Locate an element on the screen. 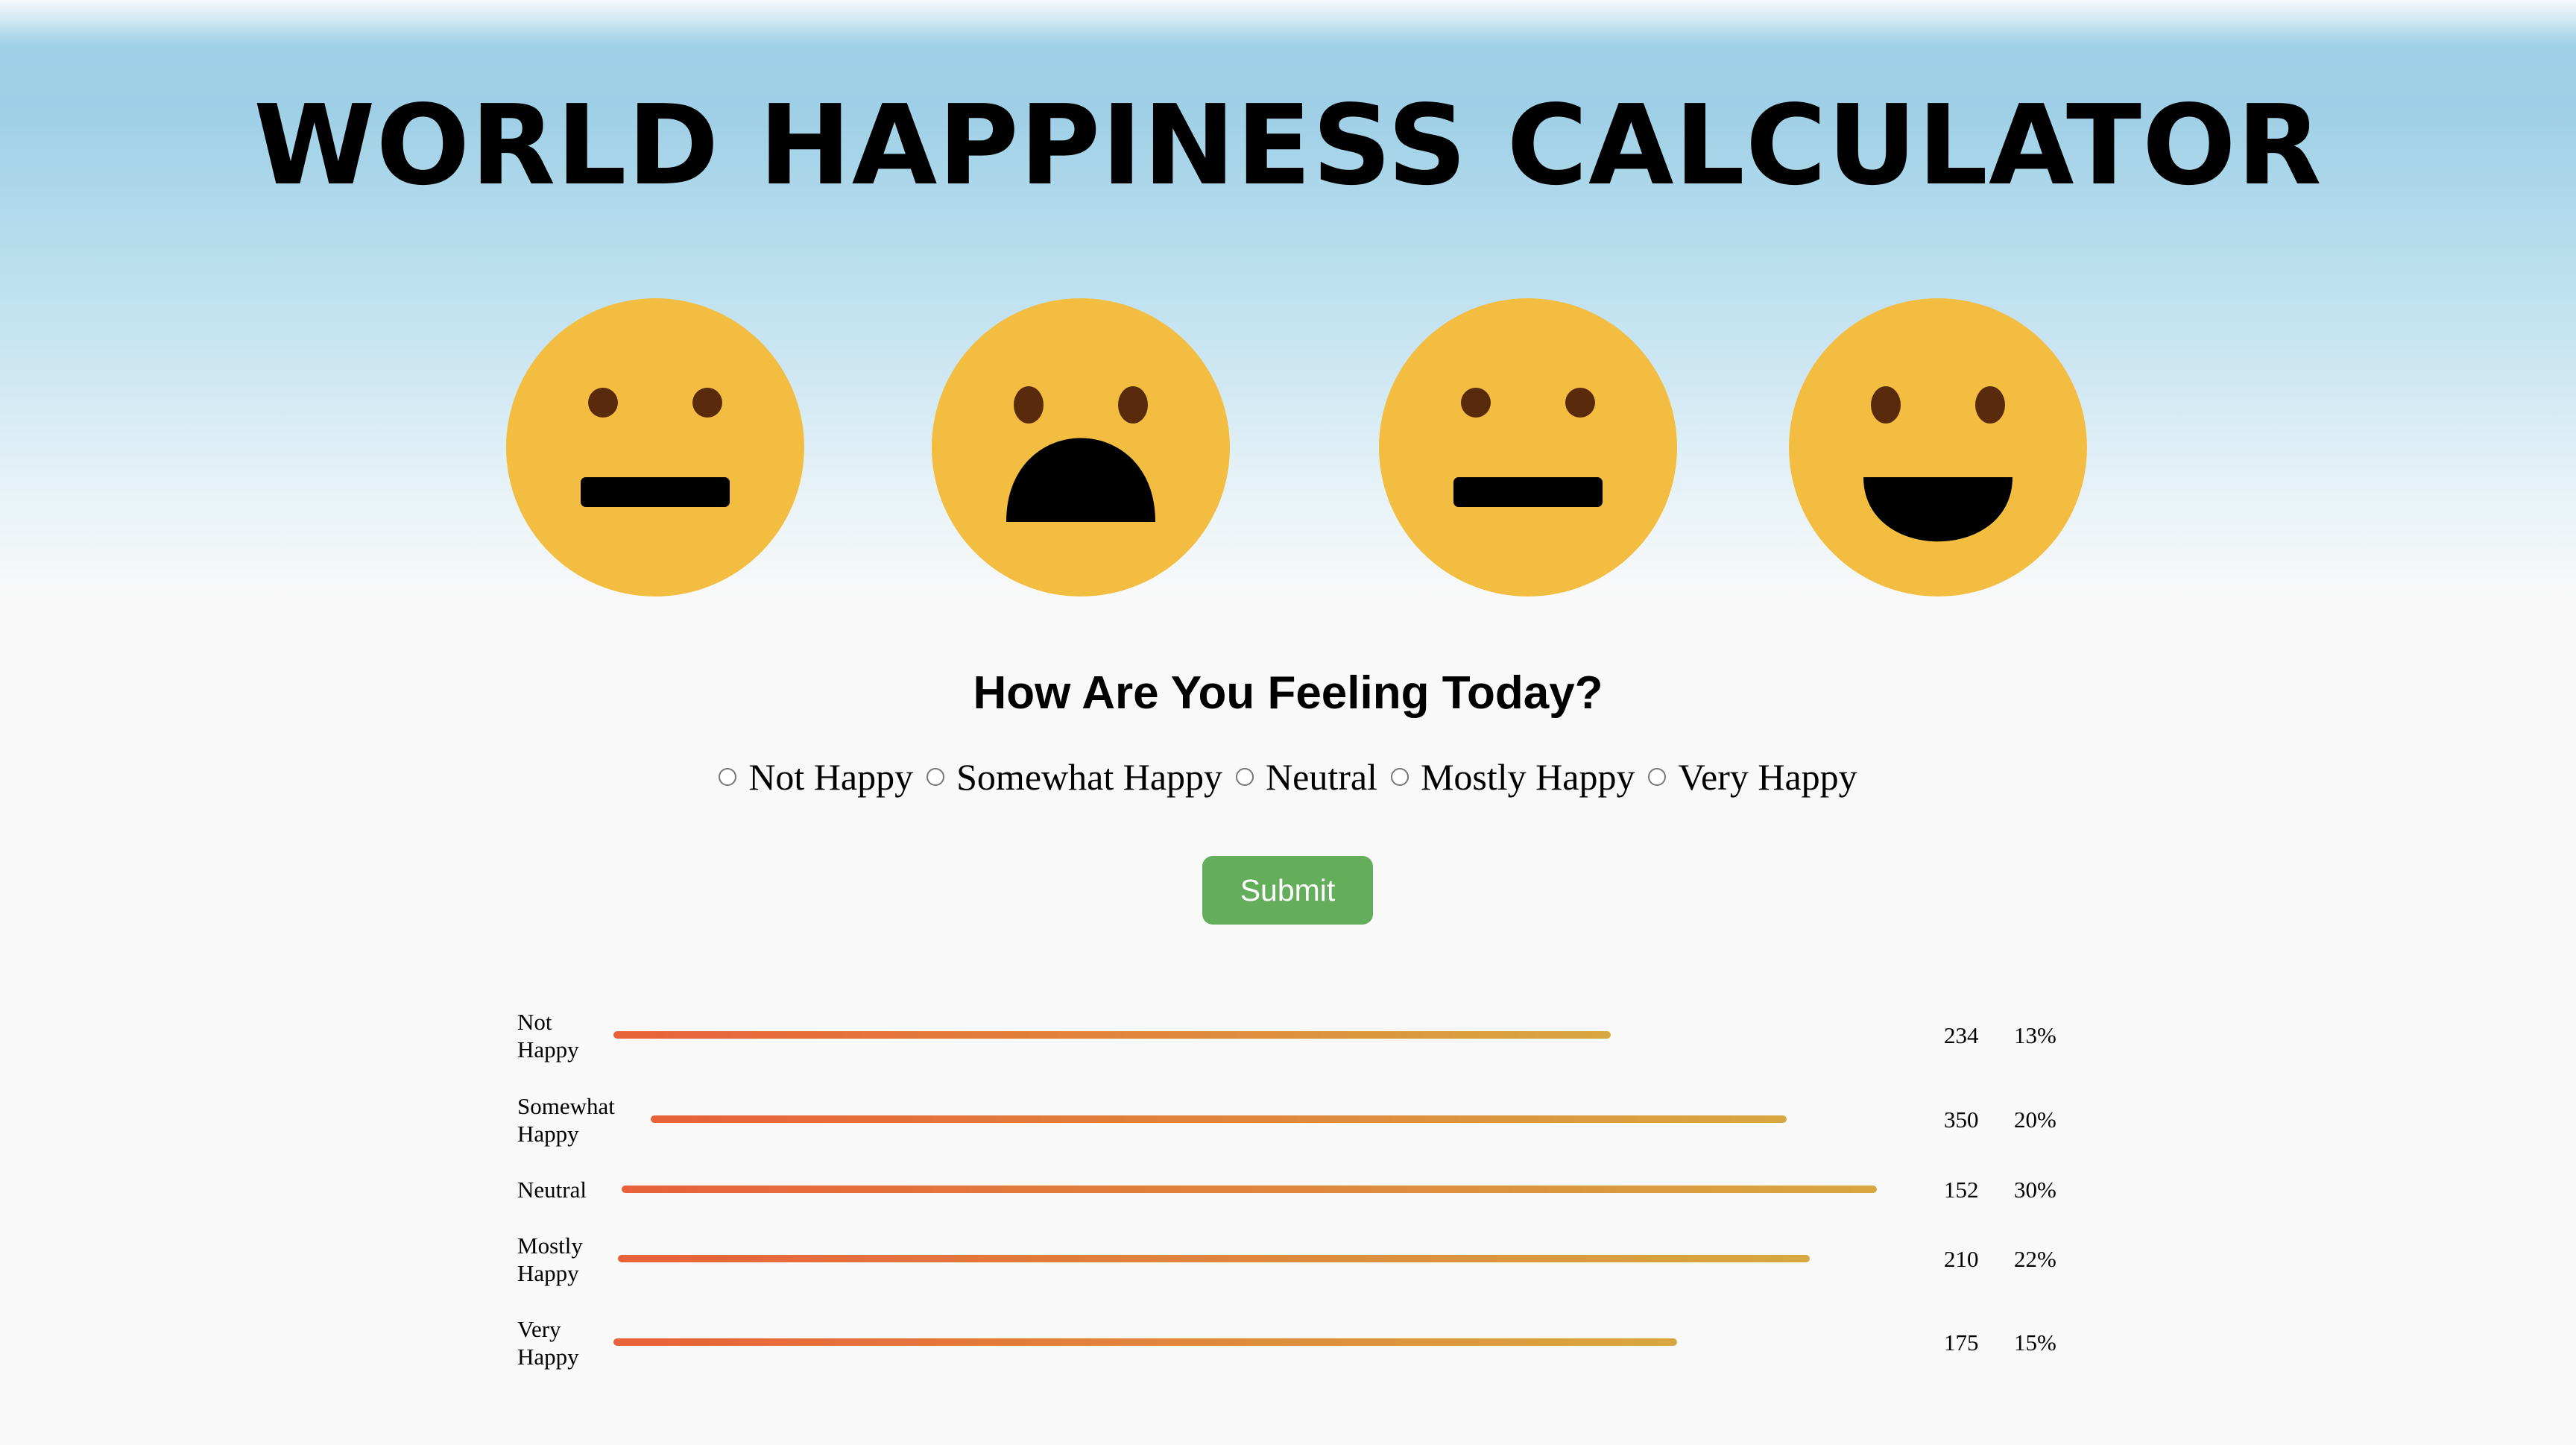 This screenshot has width=2576, height=1445. option-label: Mostly Happy is located at coordinates (1527, 777).